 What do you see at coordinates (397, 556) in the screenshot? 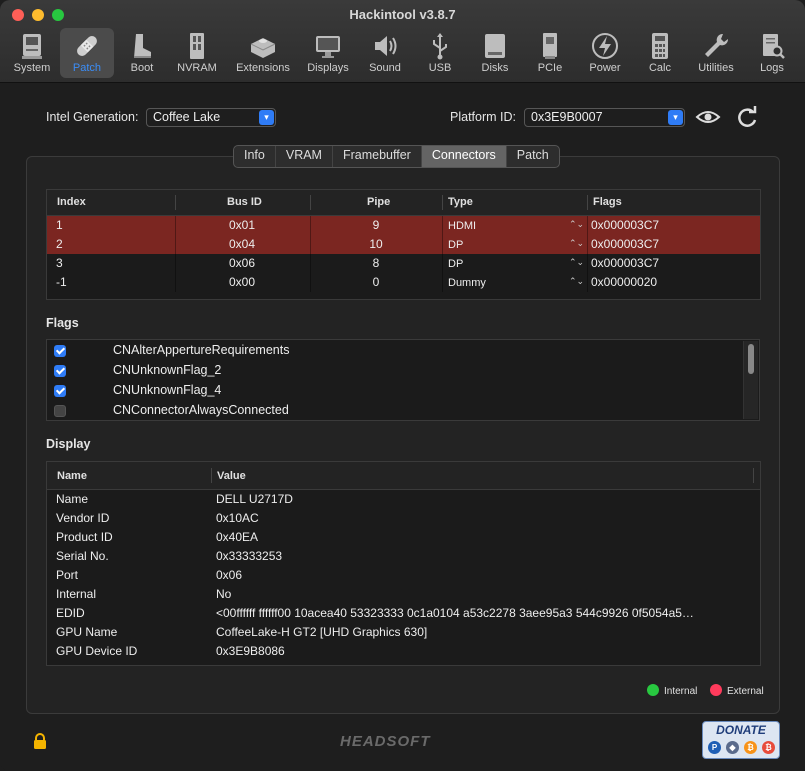
I see `table-row: Serial No. 0x33333253` at bounding box center [397, 556].